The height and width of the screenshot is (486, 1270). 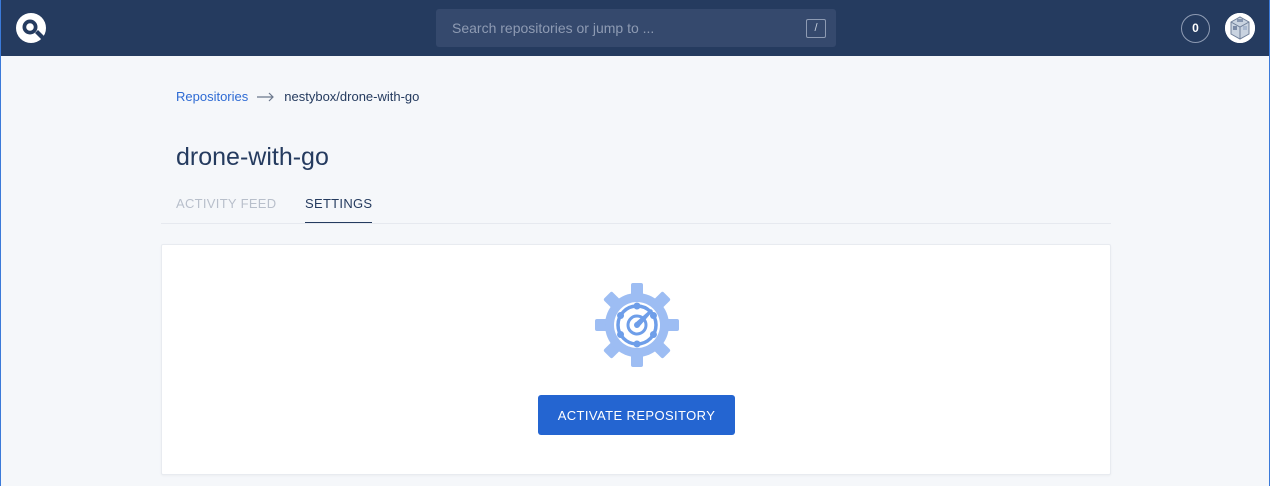 I want to click on search-input, so click(x=636, y=28).